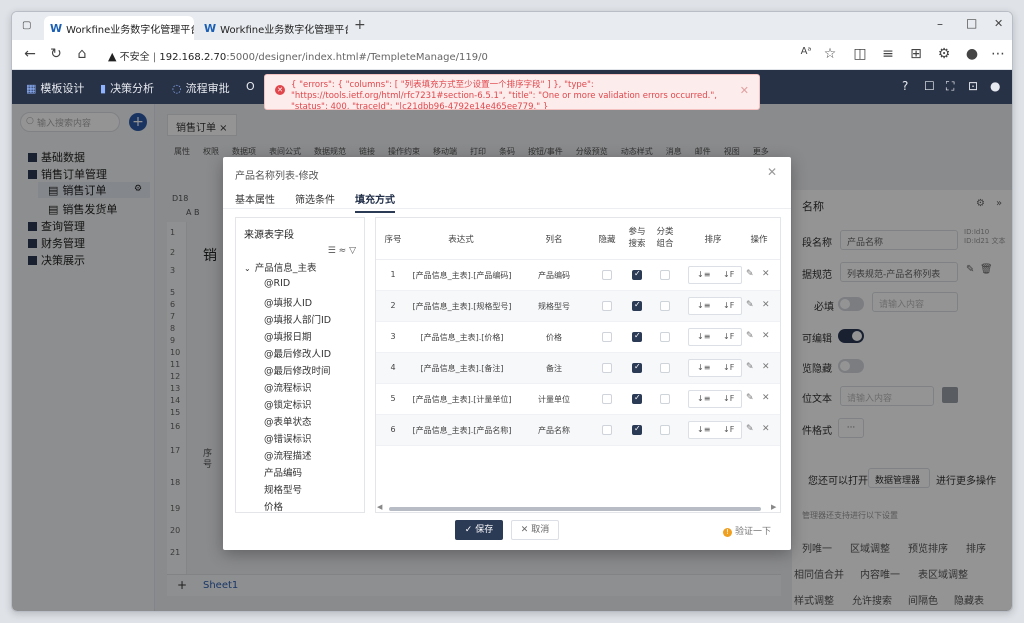 This screenshot has height=623, width=1024. What do you see at coordinates (462, 399) in the screenshot?
I see `cell-expression: [产品信息_主表].[计量单位]` at bounding box center [462, 399].